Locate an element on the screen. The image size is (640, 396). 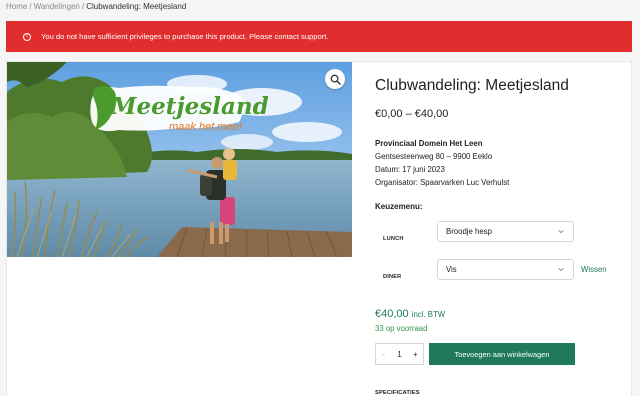
event-date: Datum: 17 juni 2023 is located at coordinates (410, 169).